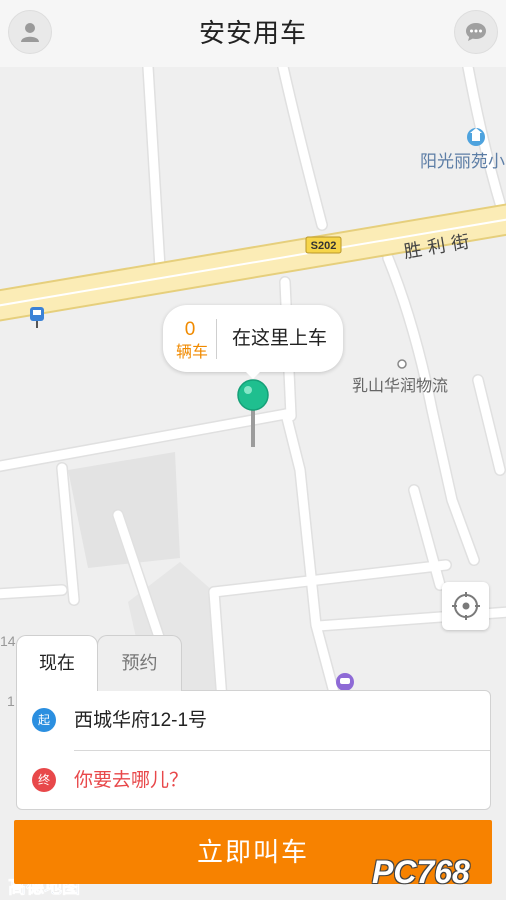 The height and width of the screenshot is (900, 506). I want to click on poi-dot-icon, so click(402, 364).